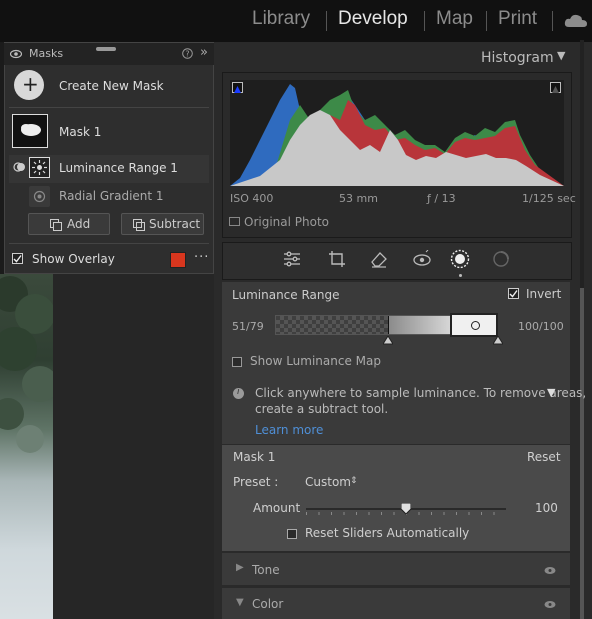 Image resolution: width=592 pixels, height=619 pixels. I want to click on add-mask-icon, so click(56, 225).